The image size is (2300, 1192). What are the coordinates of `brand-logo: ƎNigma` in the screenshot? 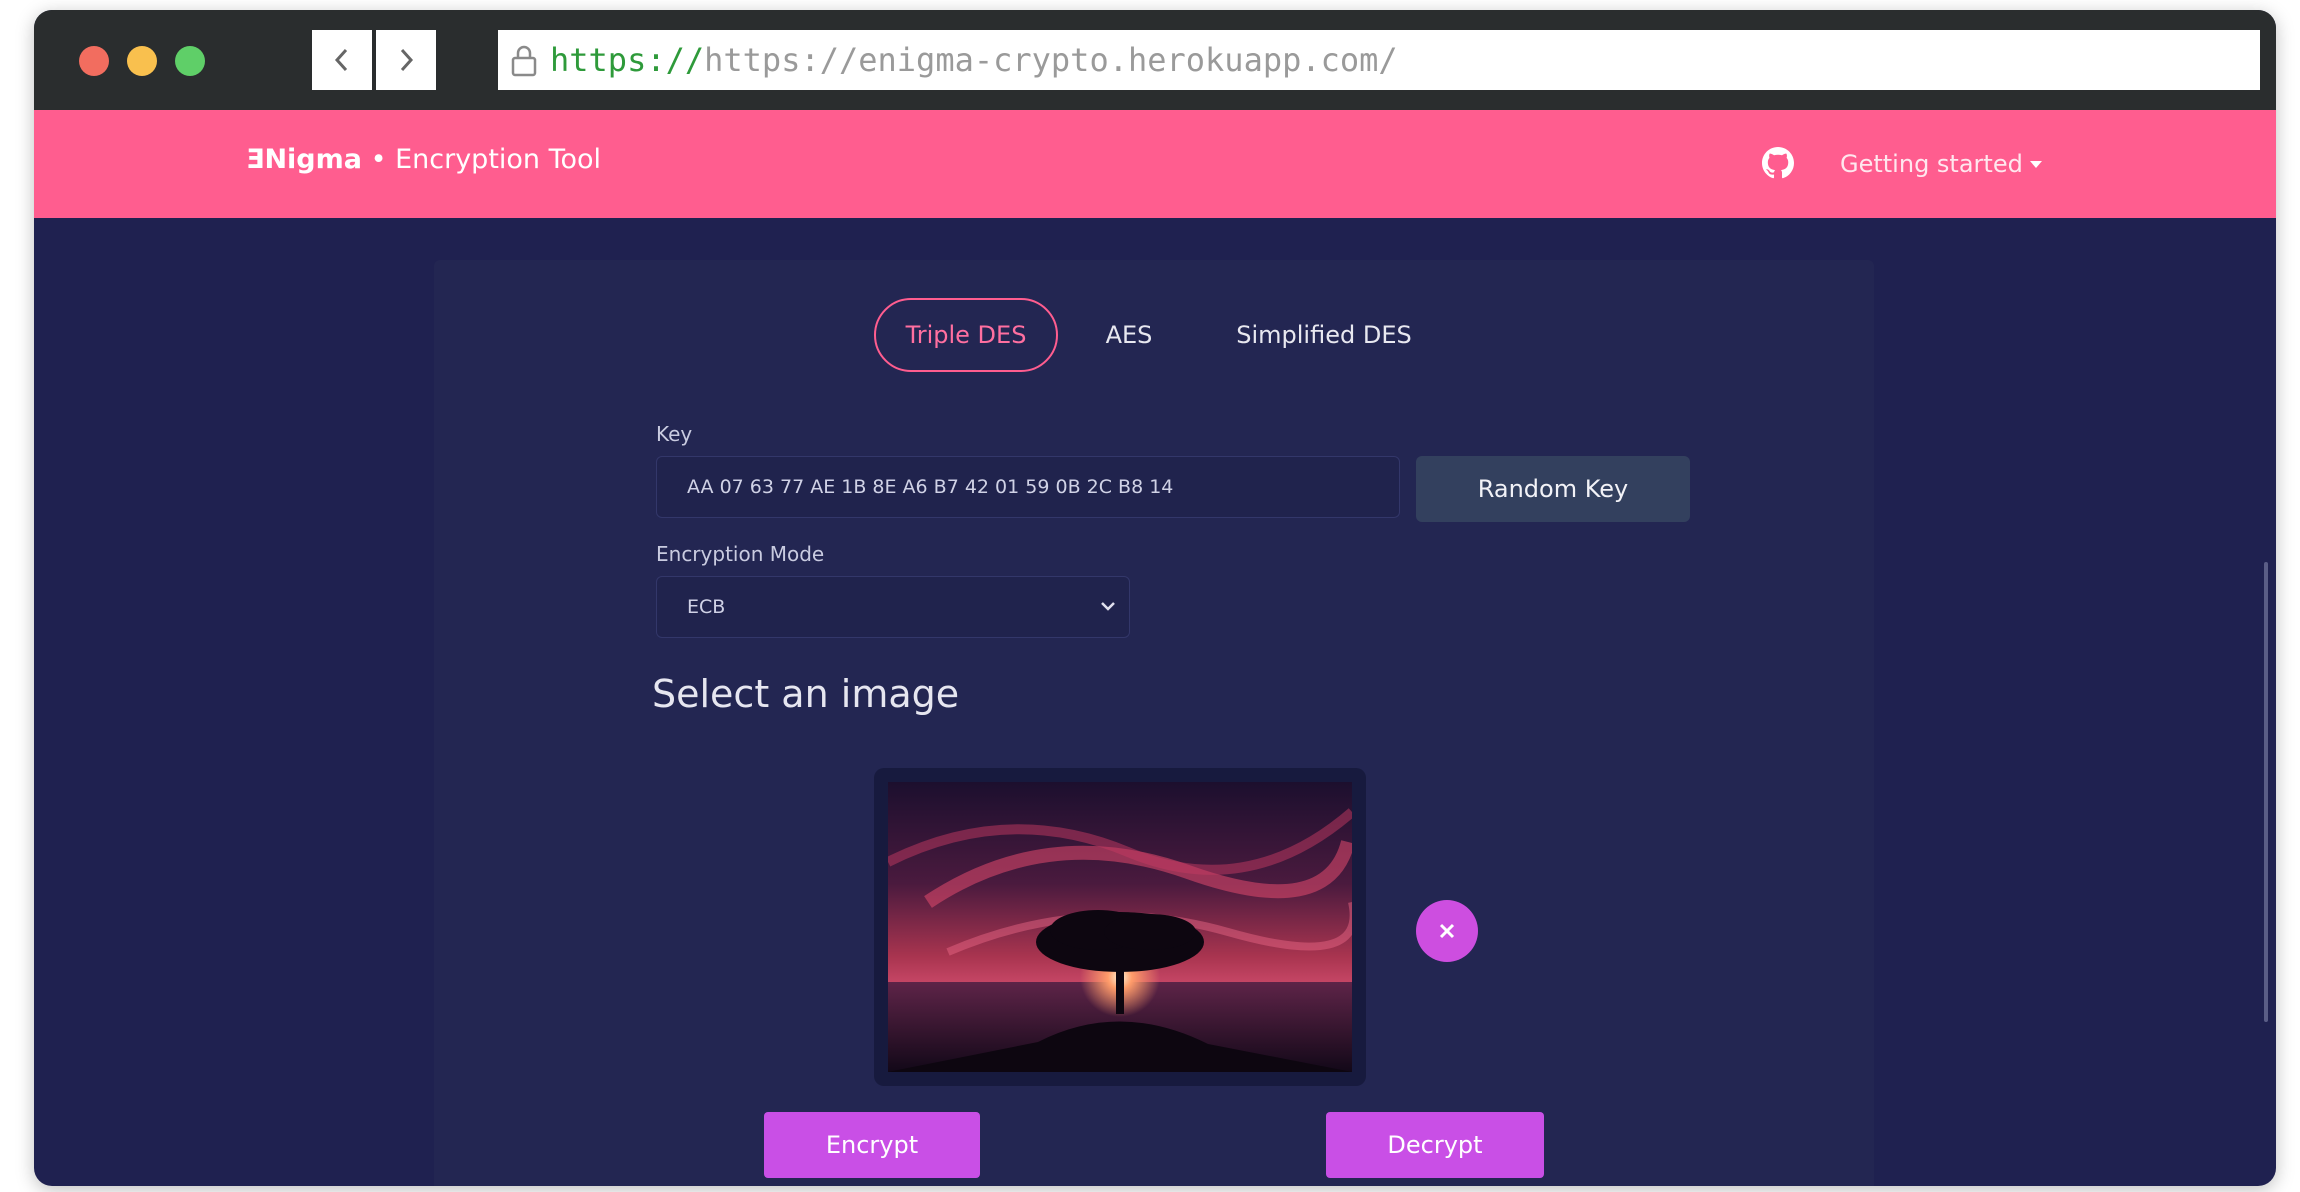 It's located at (304, 159).